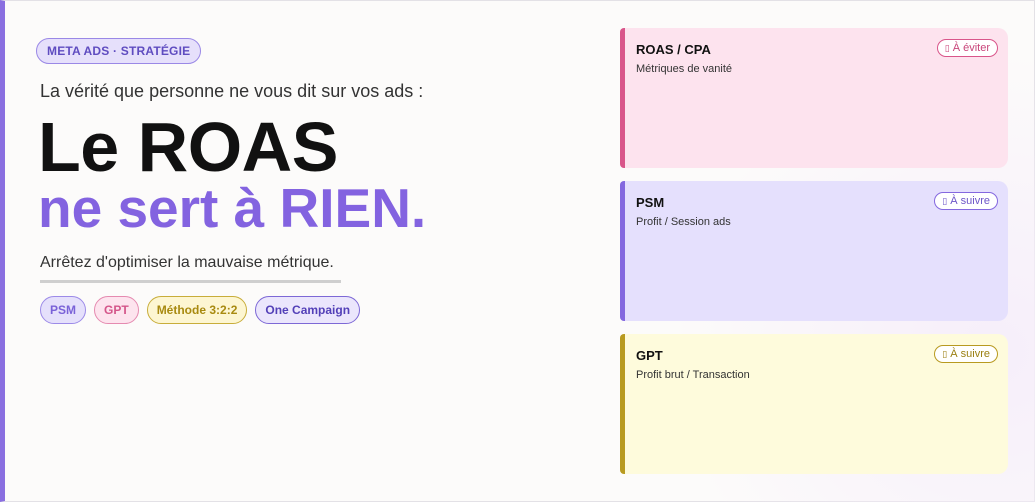  Describe the element at coordinates (683, 222) in the screenshot. I see `card-description: Profit / Session ads` at that location.